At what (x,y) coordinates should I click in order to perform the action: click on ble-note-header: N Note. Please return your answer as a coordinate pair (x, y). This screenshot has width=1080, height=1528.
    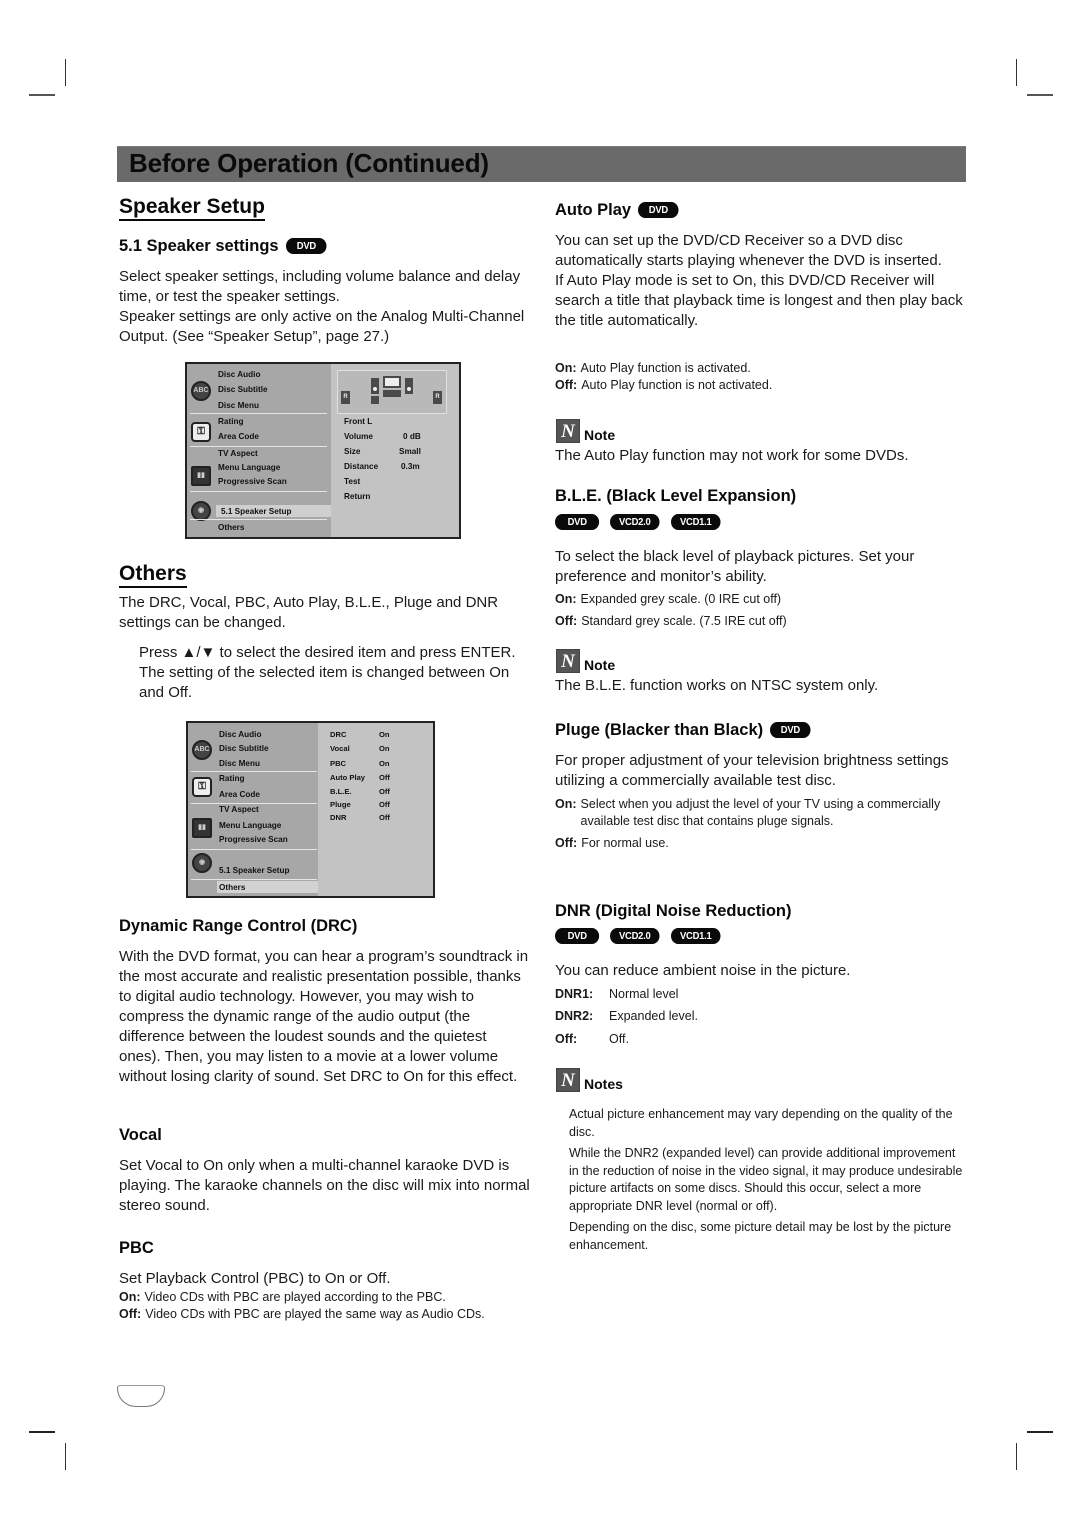
    Looking at the image, I should click on (585, 661).